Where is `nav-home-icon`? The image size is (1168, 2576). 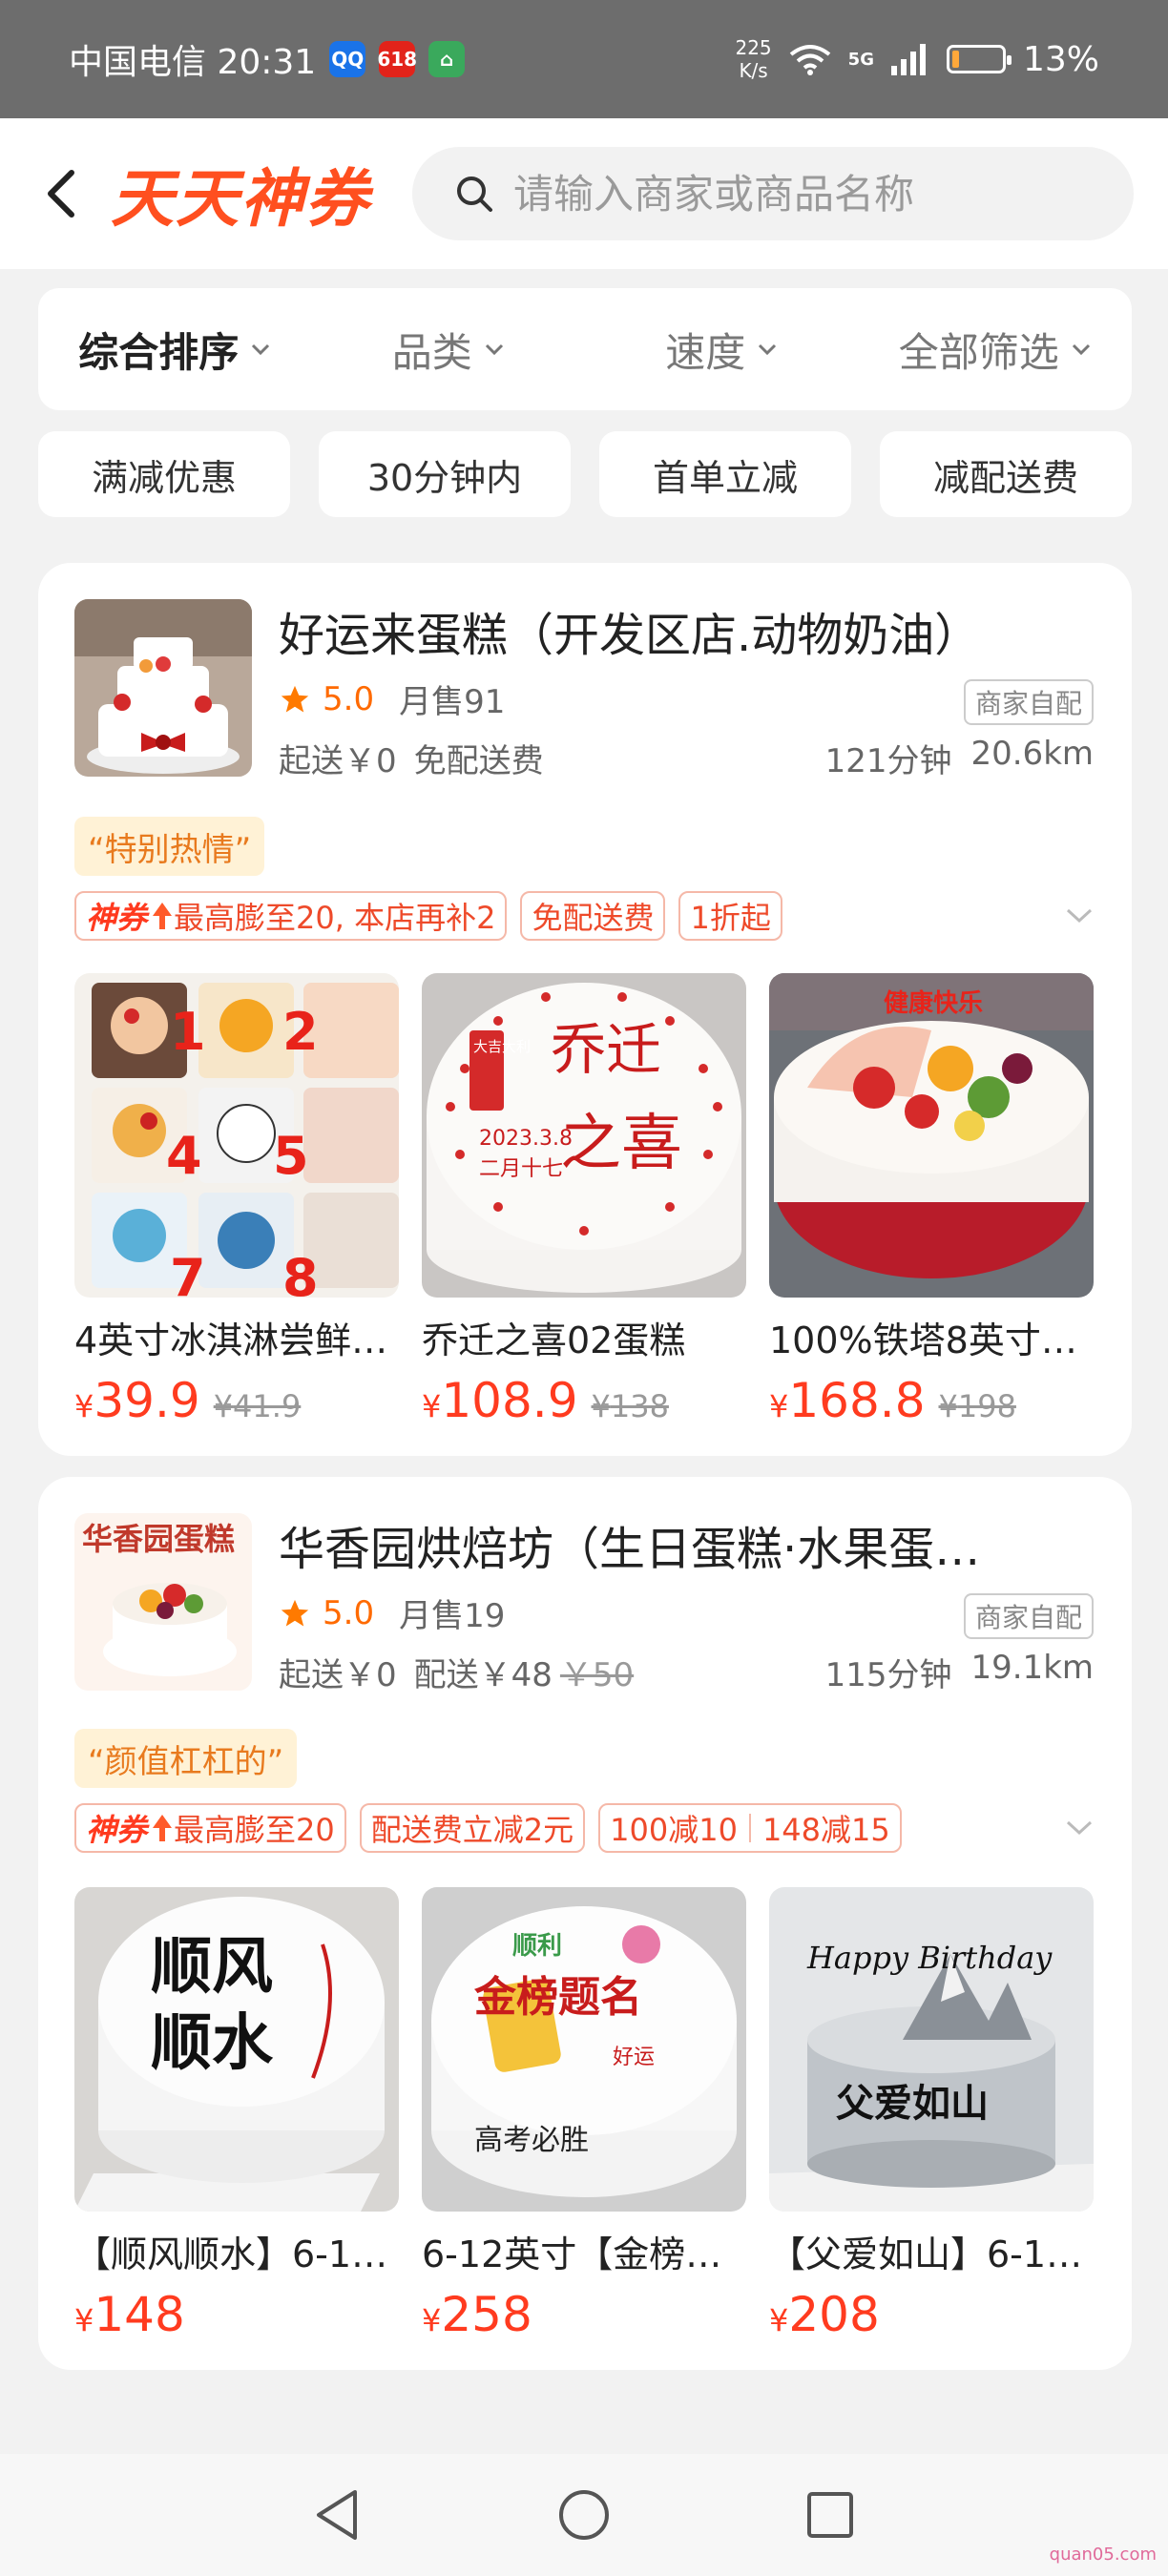 nav-home-icon is located at coordinates (584, 2515).